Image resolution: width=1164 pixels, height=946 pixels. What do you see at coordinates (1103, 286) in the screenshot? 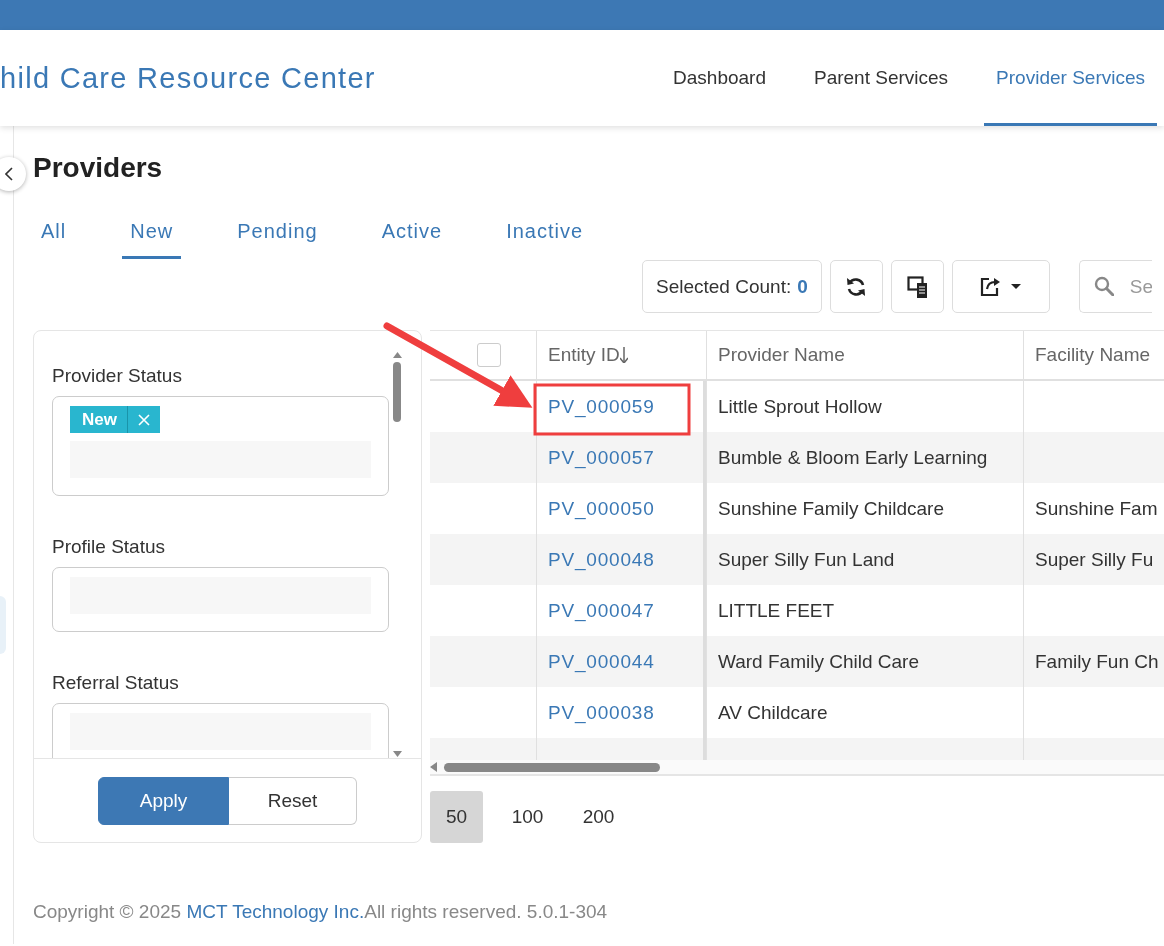
I see `search-icon` at bounding box center [1103, 286].